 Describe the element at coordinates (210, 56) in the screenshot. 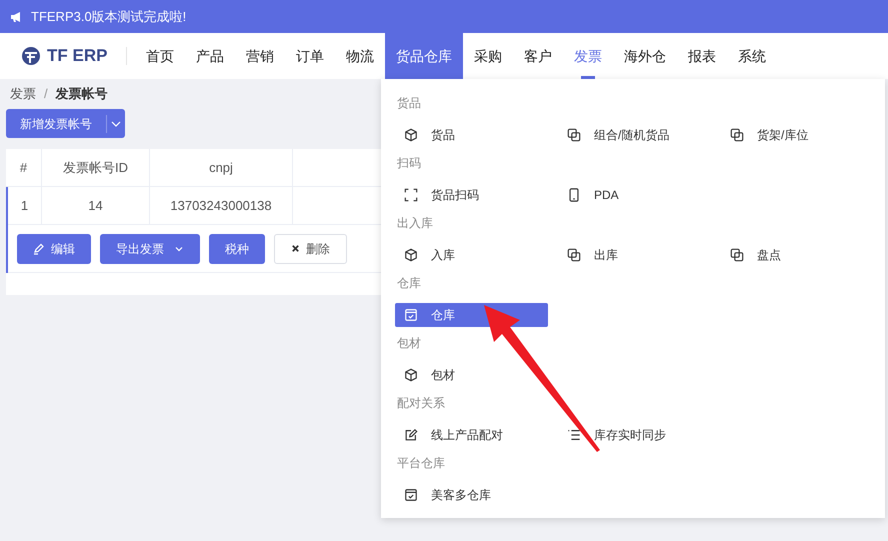

I see `nav-item: 产品` at that location.